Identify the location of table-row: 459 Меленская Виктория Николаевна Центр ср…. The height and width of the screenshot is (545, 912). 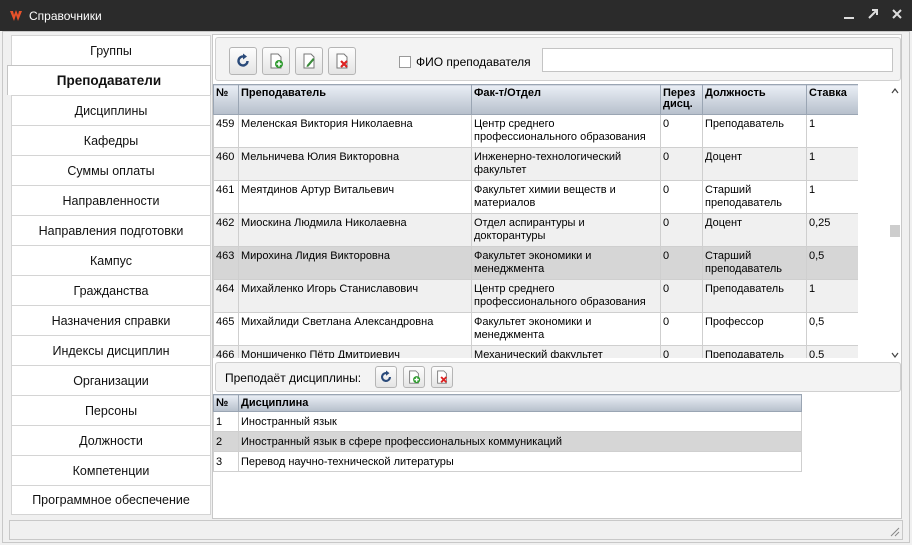
(535, 131).